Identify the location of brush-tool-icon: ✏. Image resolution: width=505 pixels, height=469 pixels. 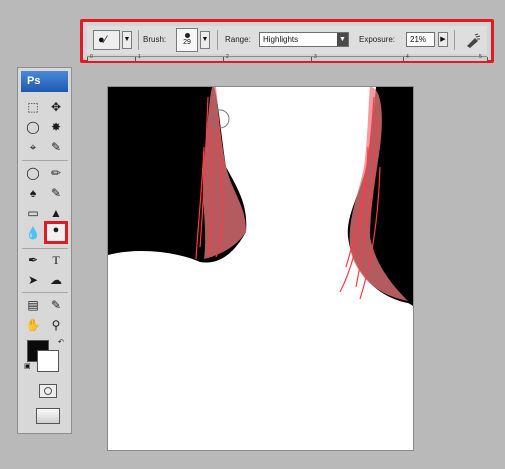
(56, 173).